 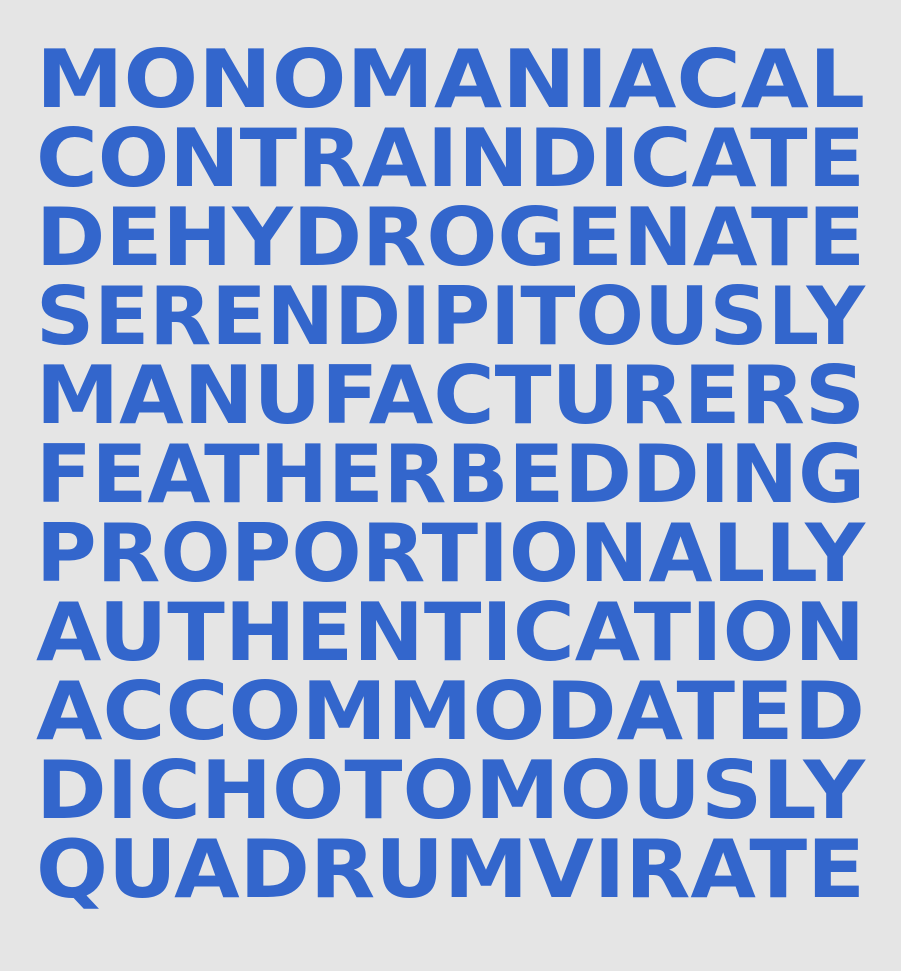 I want to click on word-line: CONTRAINDICATE, so click(x=450, y=158).